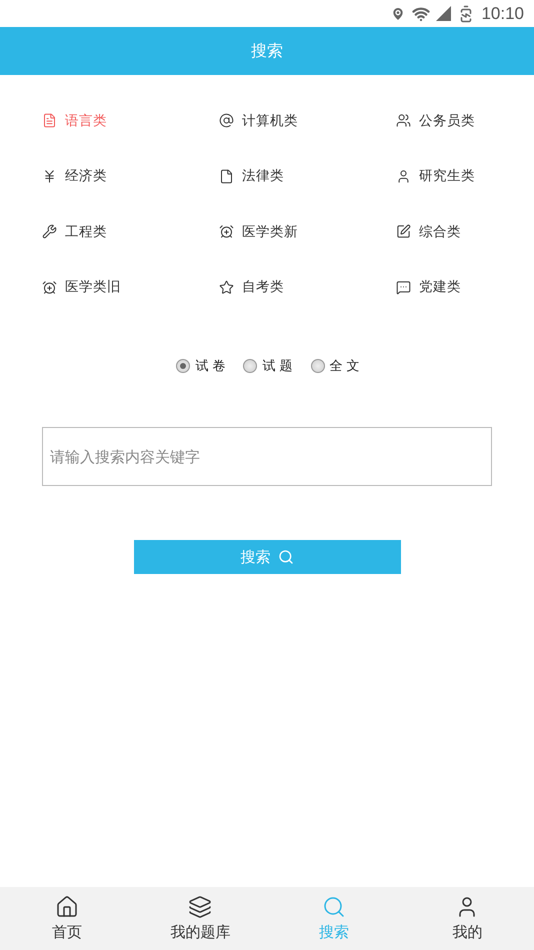  What do you see at coordinates (403, 232) in the screenshot?
I see `edit-icon` at bounding box center [403, 232].